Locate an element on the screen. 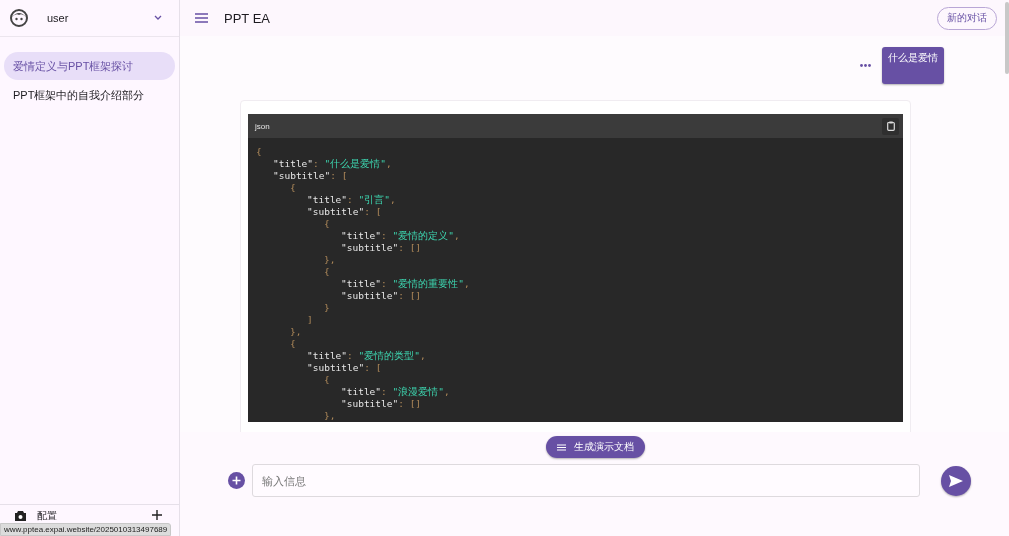  code-line: } is located at coordinates (327, 308).